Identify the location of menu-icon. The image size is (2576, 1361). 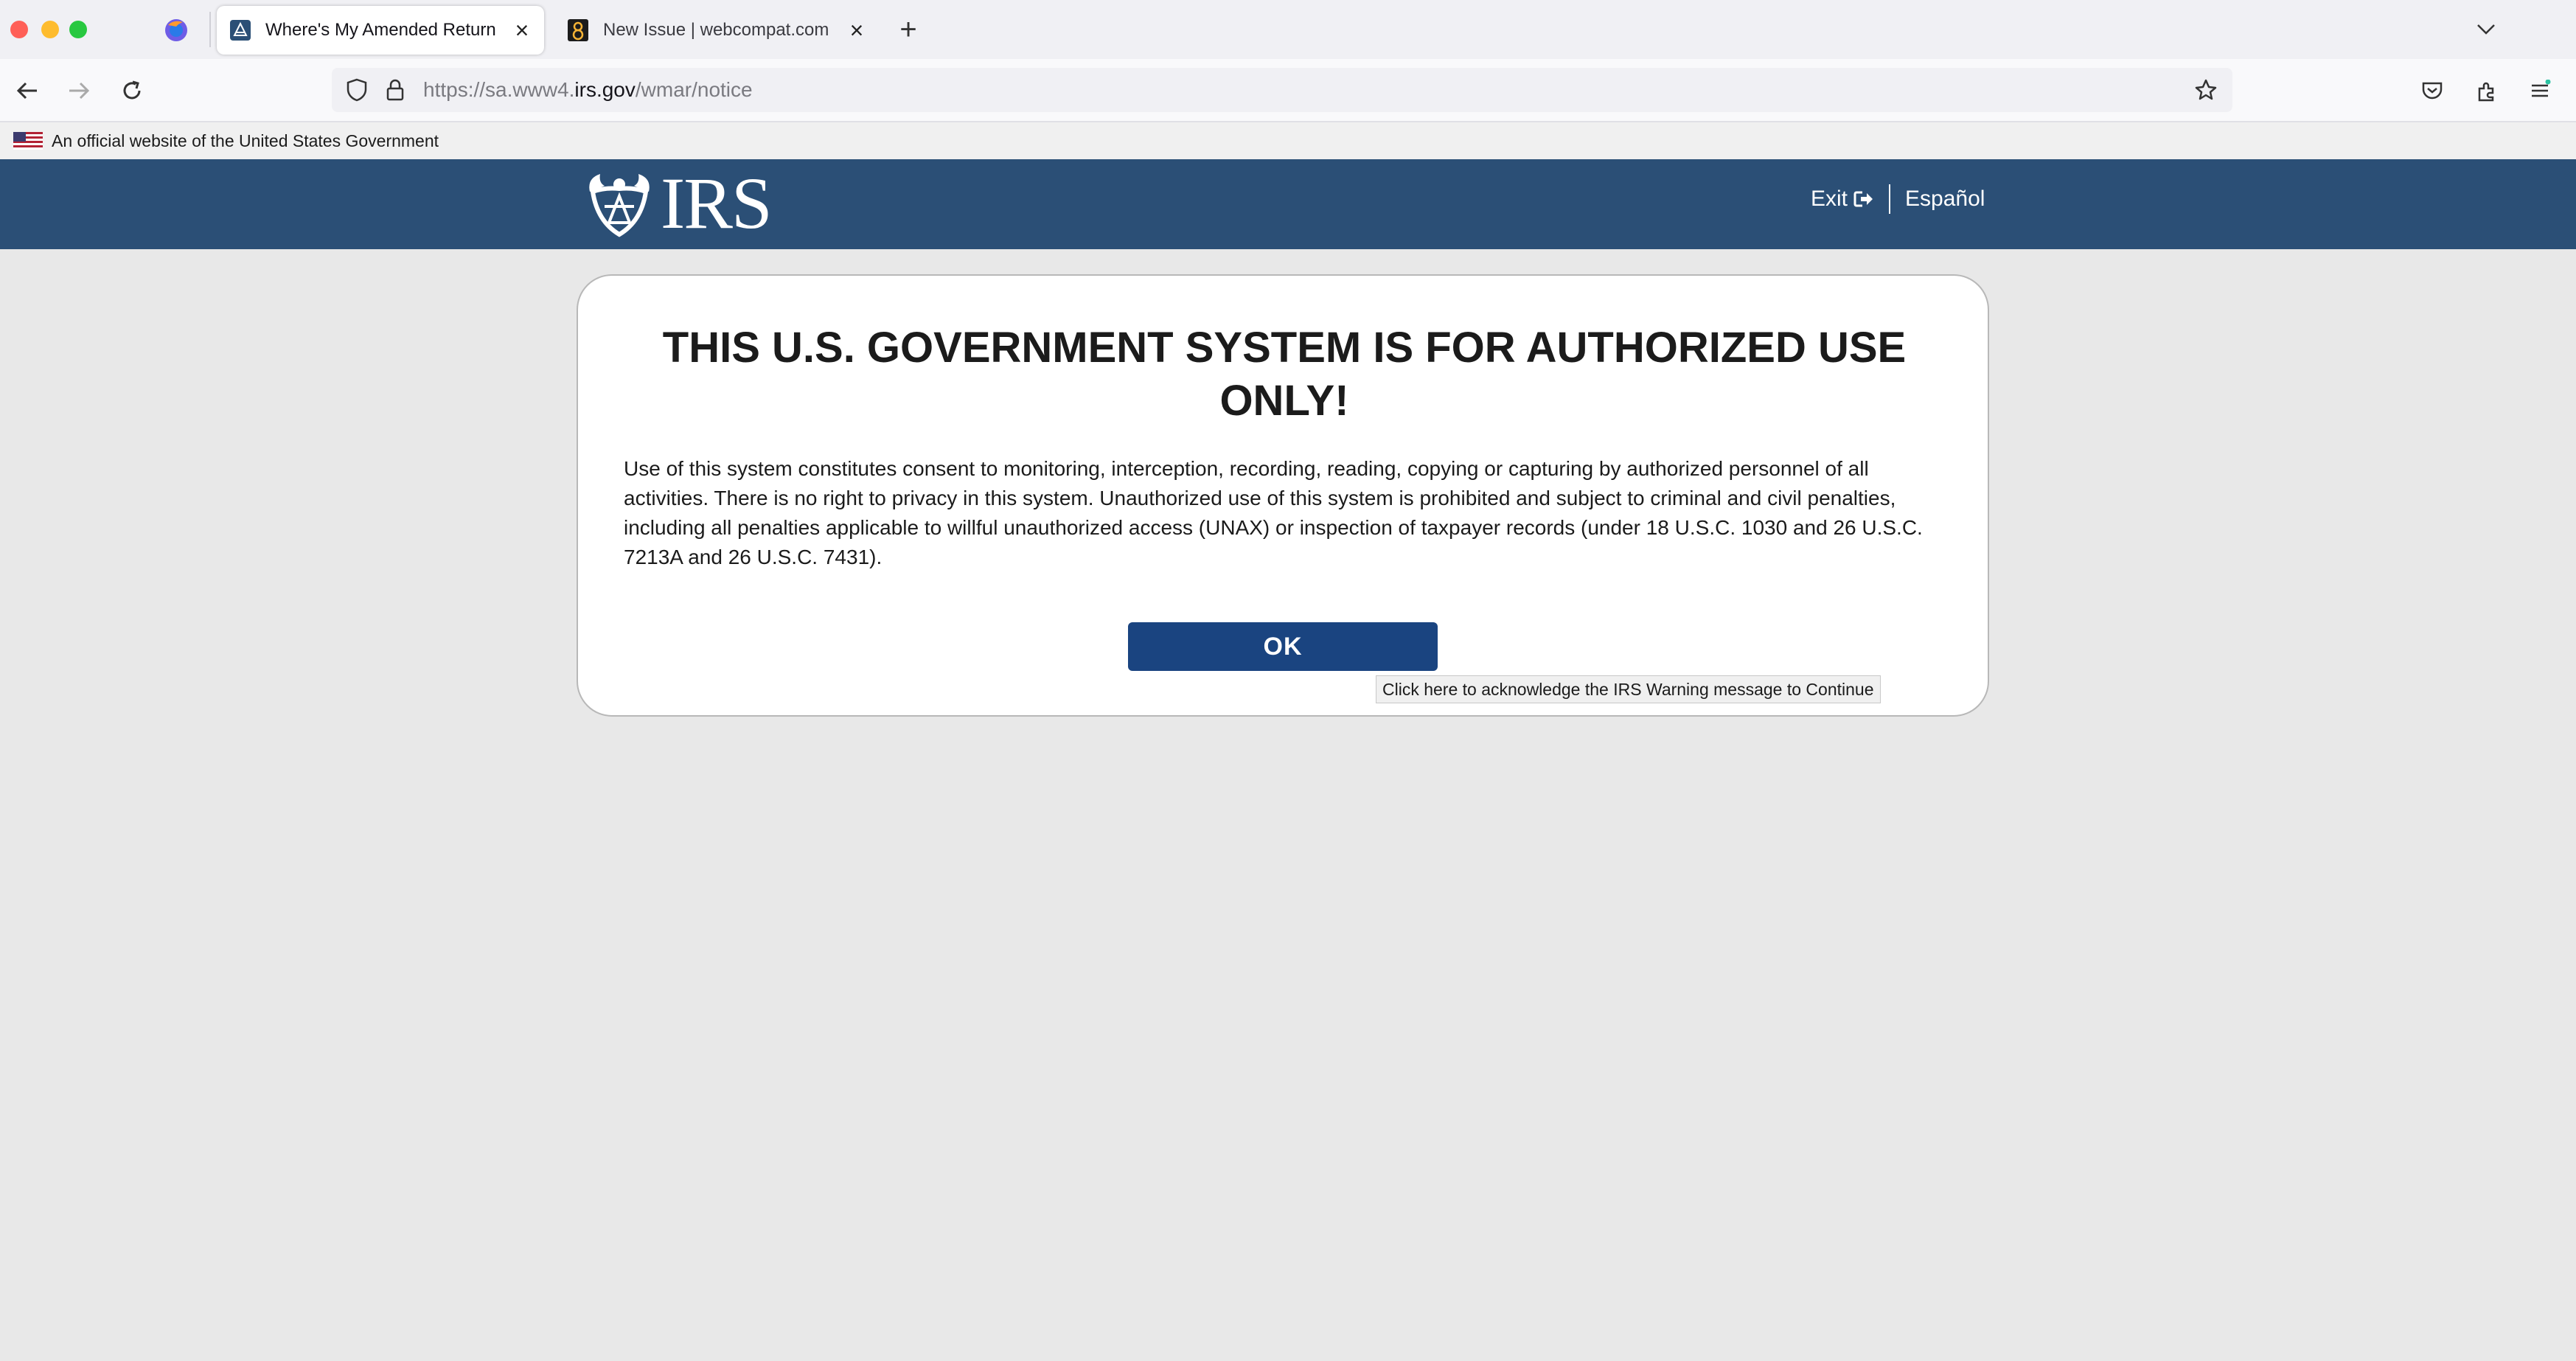
(2540, 91).